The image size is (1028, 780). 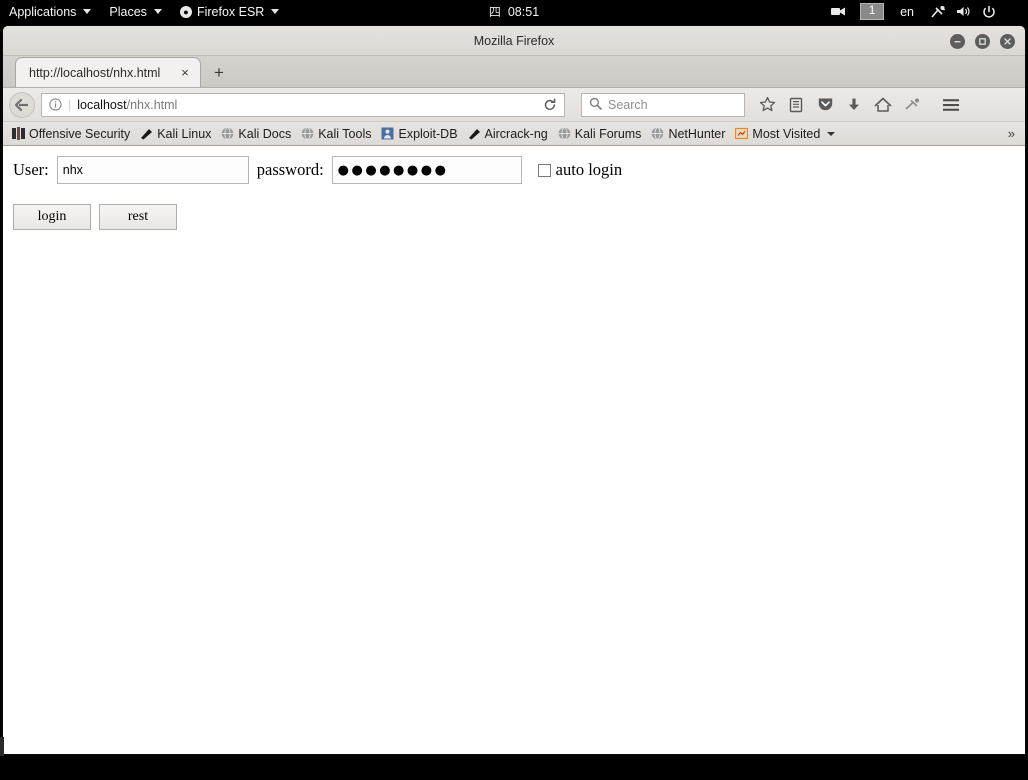 What do you see at coordinates (854, 105) in the screenshot?
I see `downloads-icon` at bounding box center [854, 105].